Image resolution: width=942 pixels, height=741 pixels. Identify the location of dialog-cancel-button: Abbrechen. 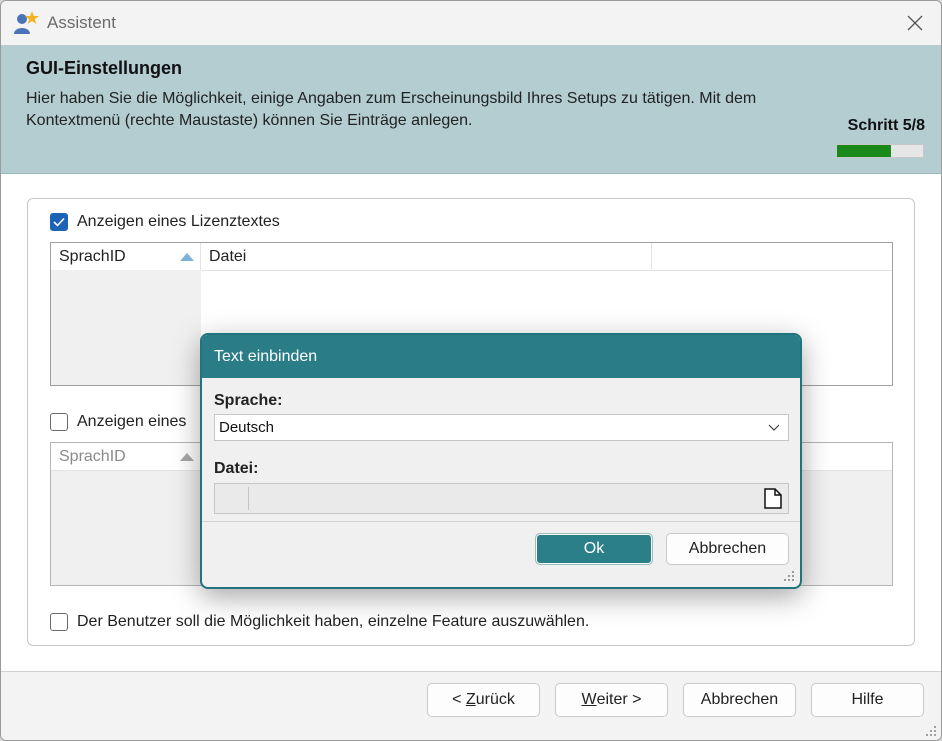
(727, 549).